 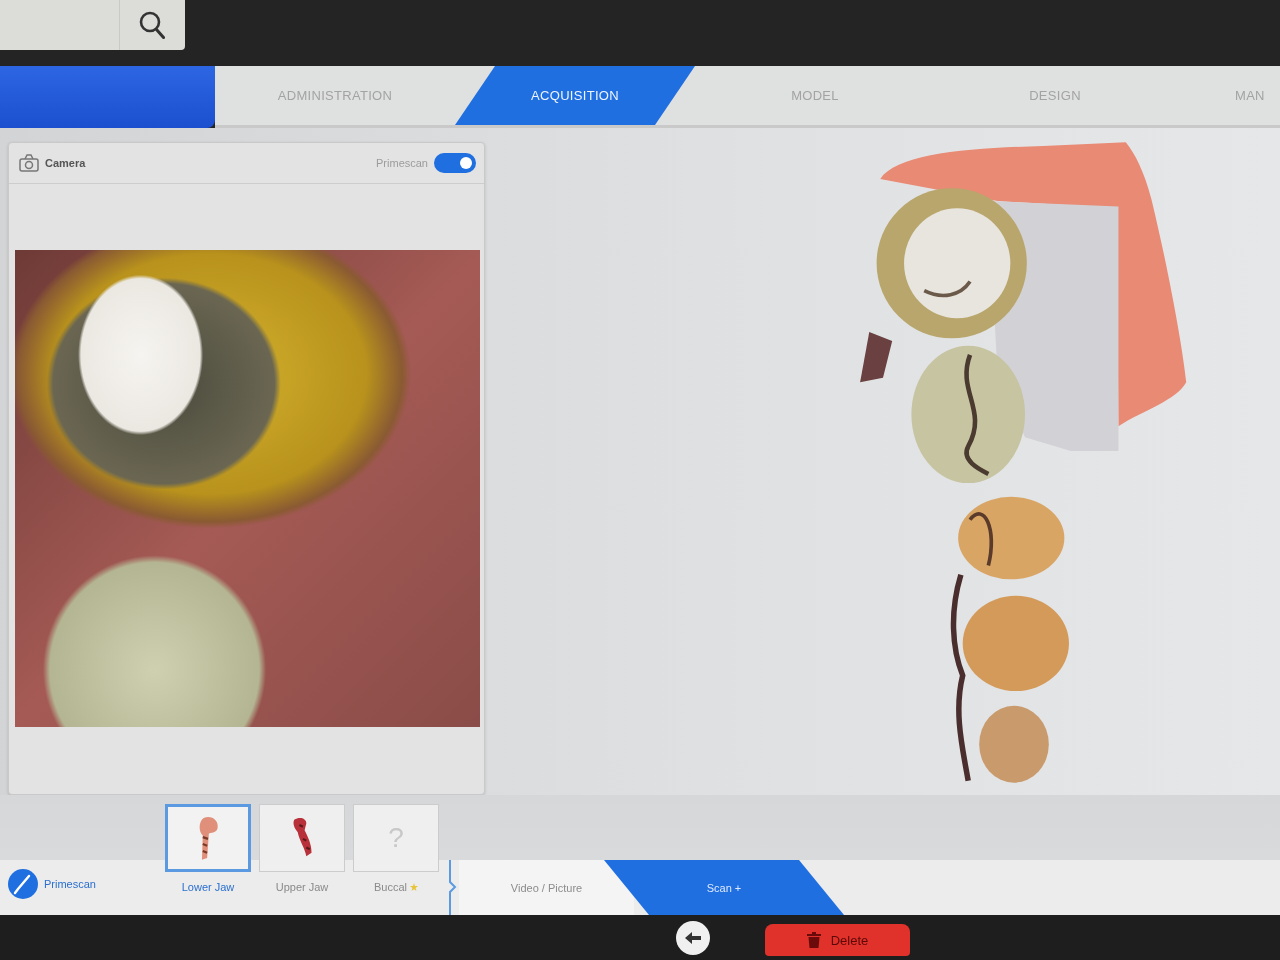 I want to click on back-button, so click(x=693, y=938).